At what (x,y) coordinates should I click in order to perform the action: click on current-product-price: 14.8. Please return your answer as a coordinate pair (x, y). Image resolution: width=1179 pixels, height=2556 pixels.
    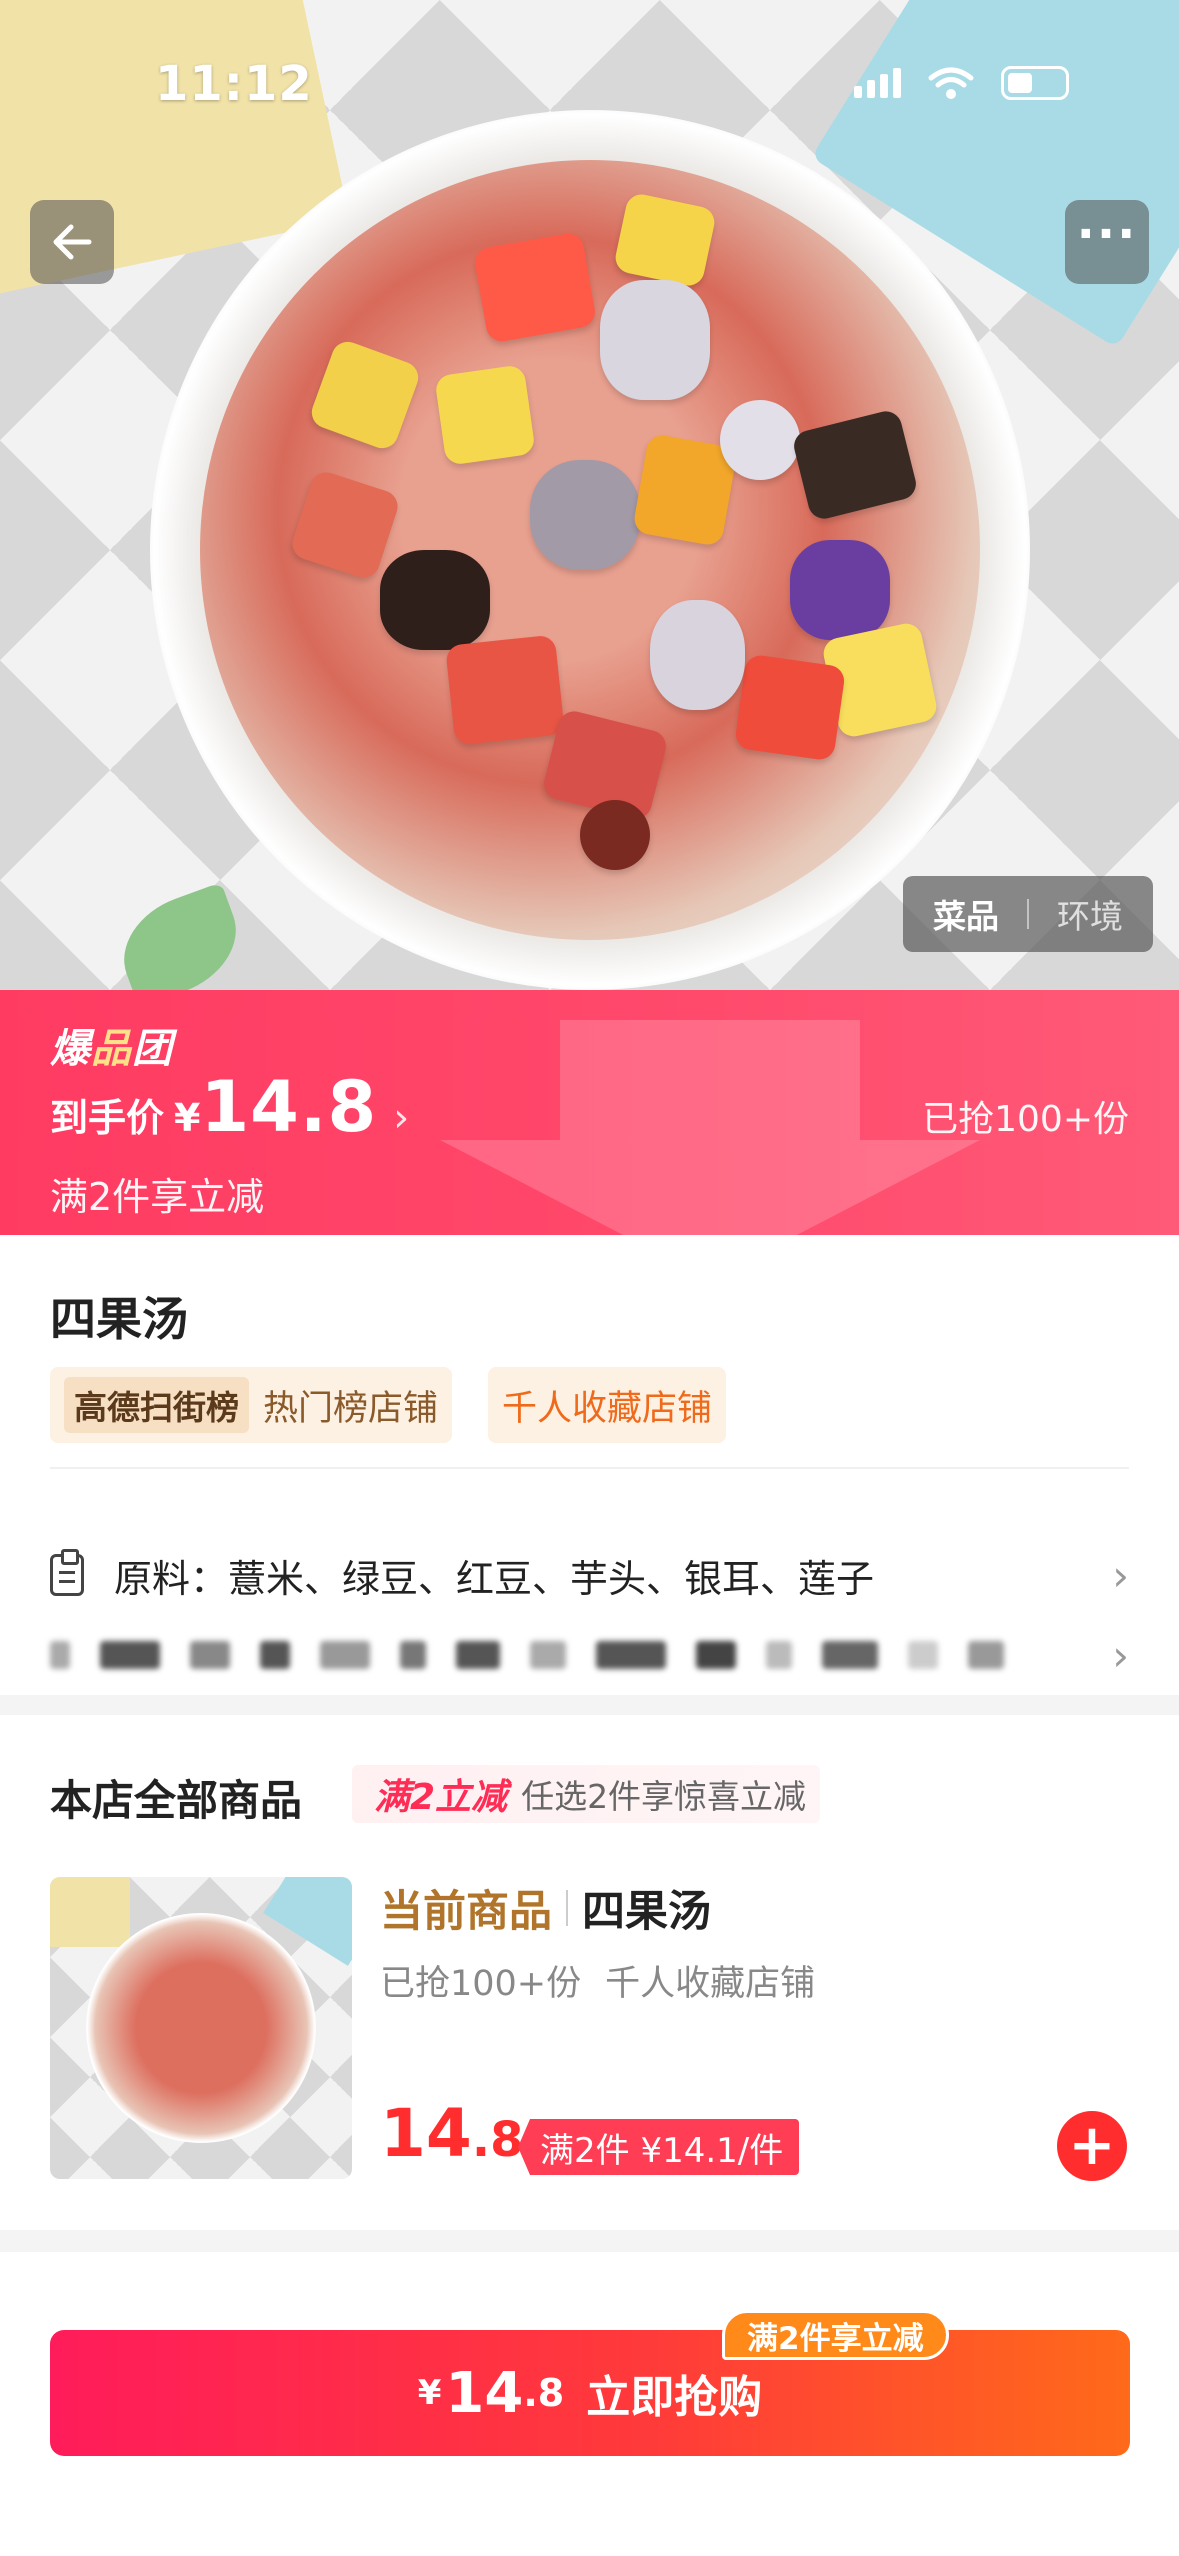
    Looking at the image, I should click on (452, 2133).